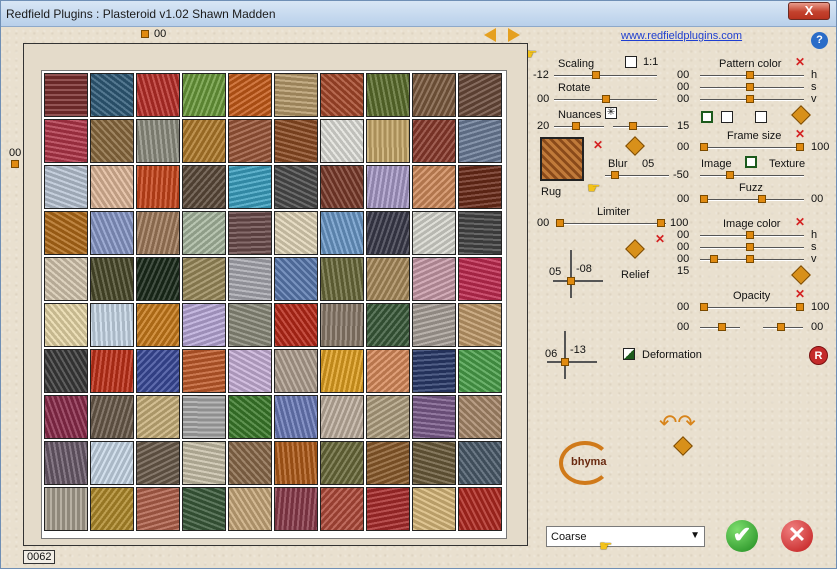 The image size is (837, 569). I want to click on help-icon: ?, so click(819, 40).